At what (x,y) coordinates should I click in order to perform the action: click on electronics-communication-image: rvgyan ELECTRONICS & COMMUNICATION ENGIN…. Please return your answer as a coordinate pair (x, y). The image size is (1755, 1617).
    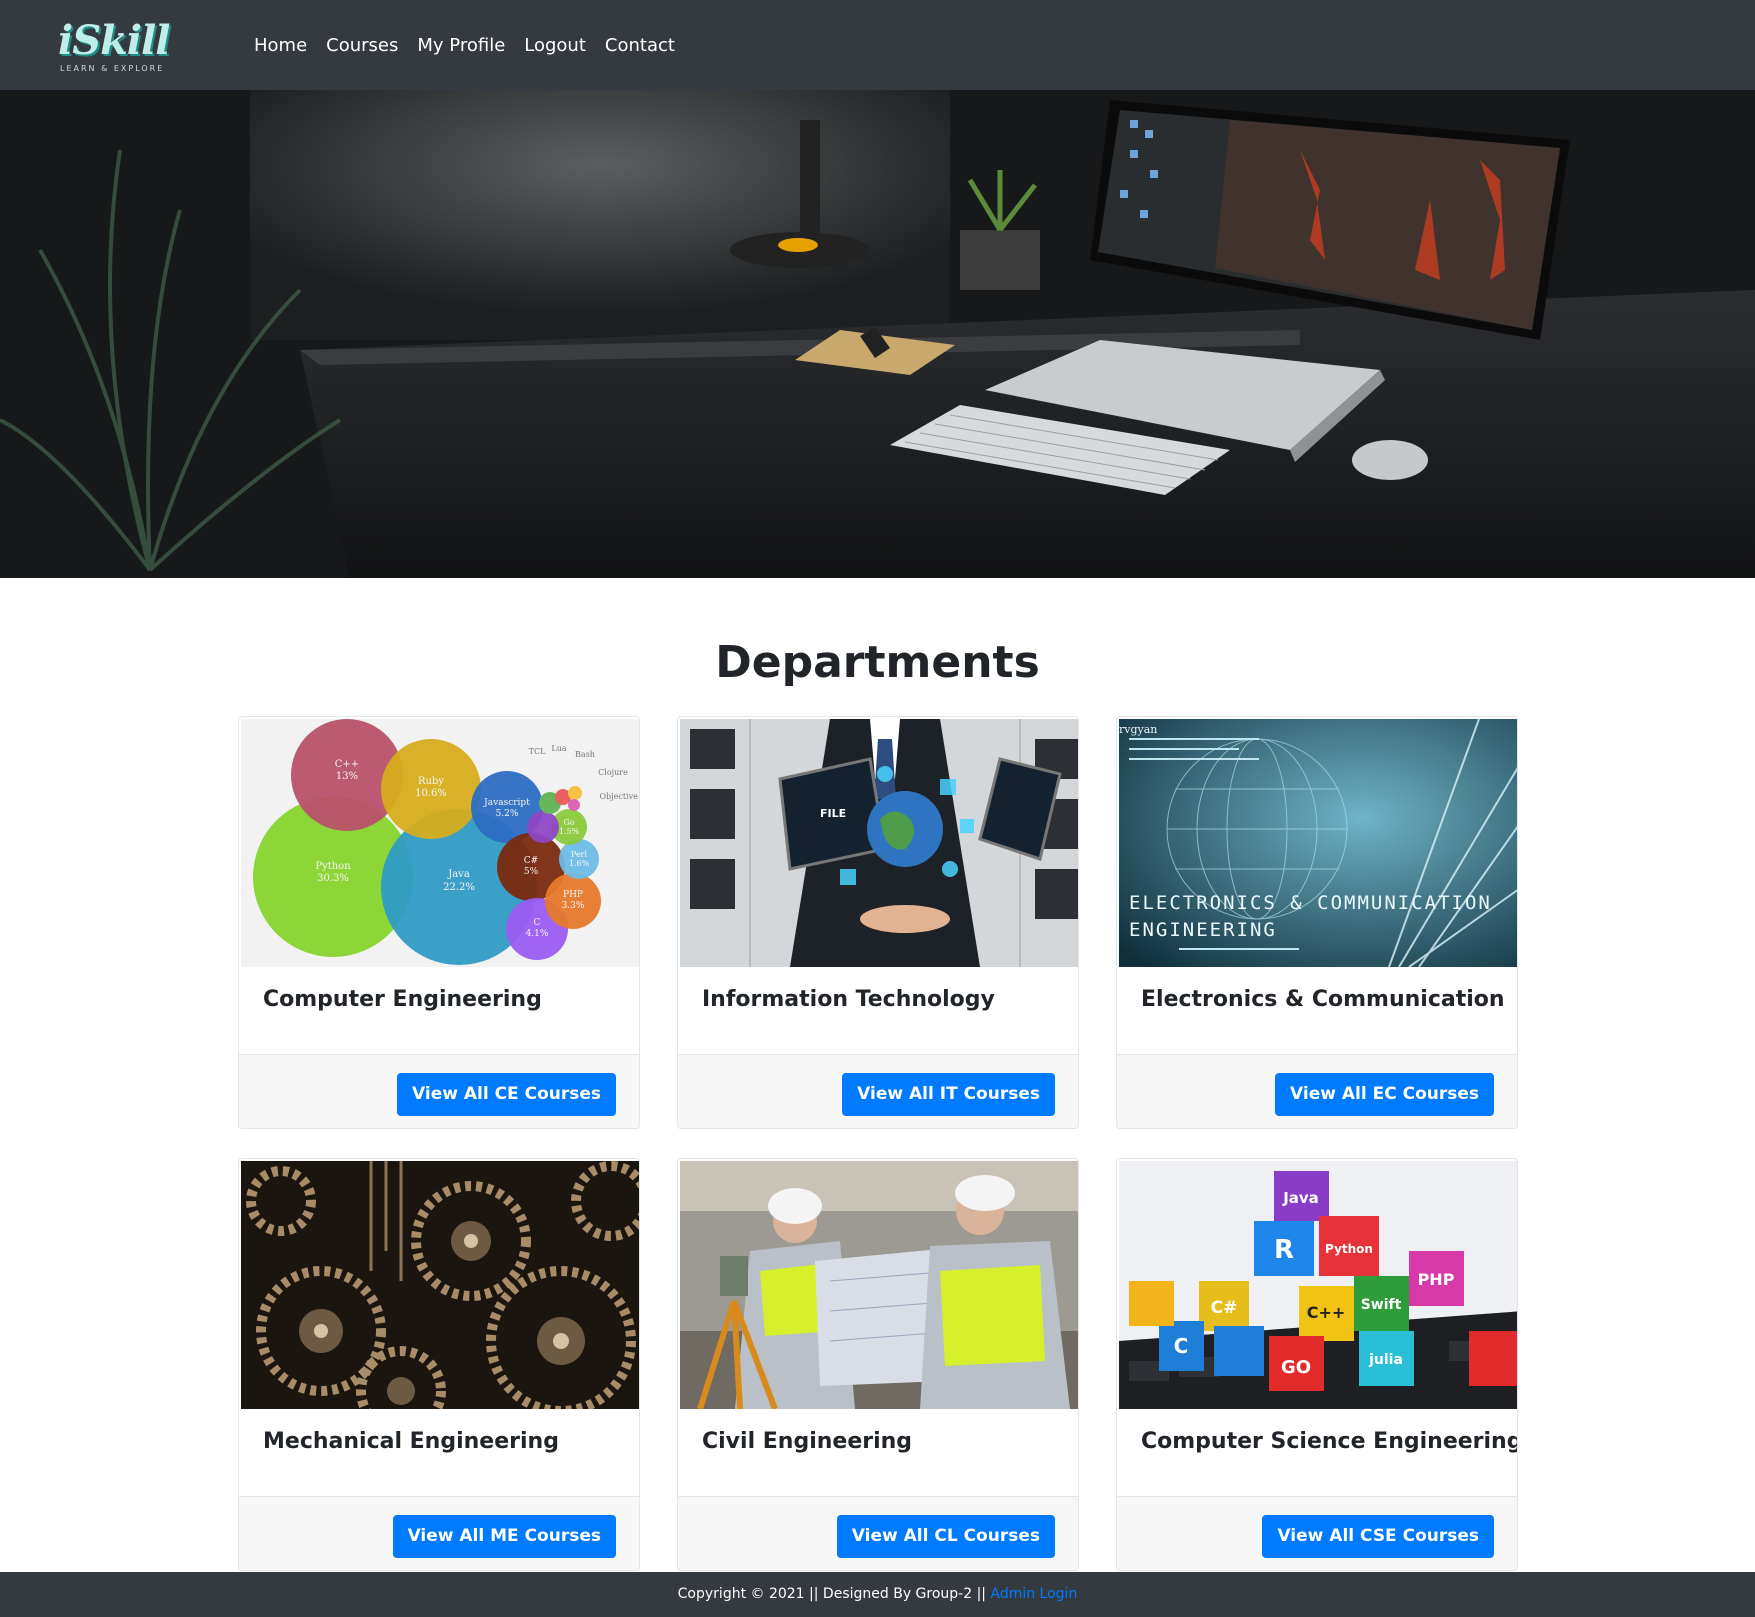
    Looking at the image, I should click on (1318, 843).